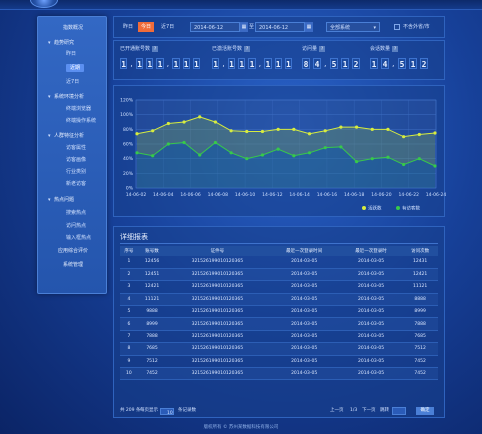 The image size is (482, 434). I want to click on sidebar-item: ▾ 人群特征分析, so click(73, 136).